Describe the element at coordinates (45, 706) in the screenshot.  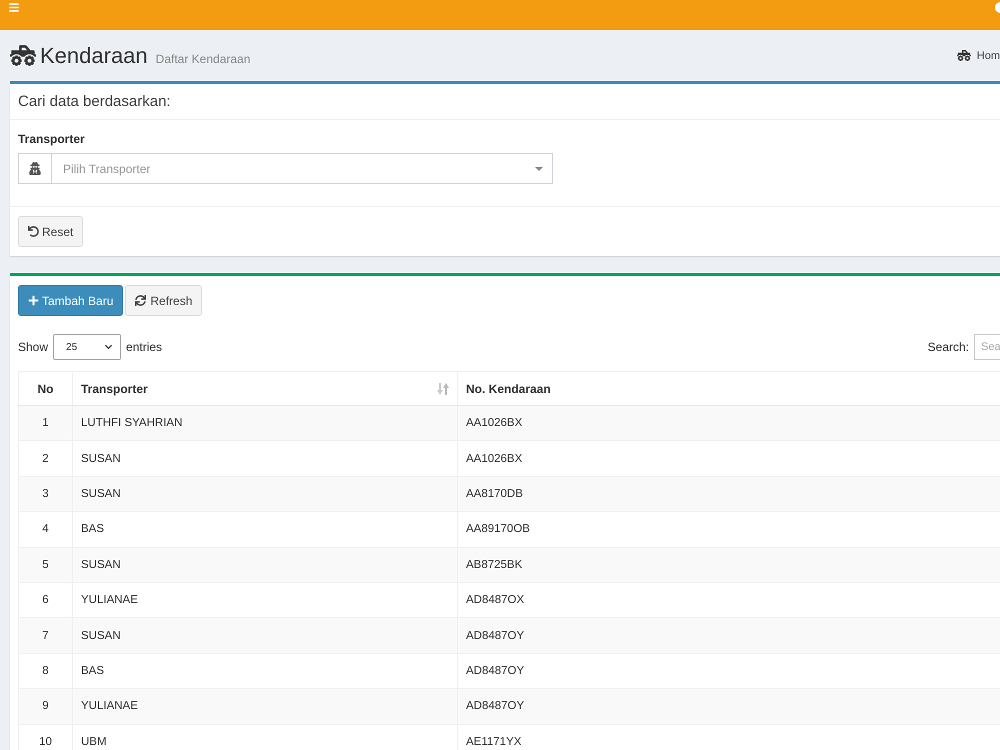
I see `table-cell: 9` at that location.